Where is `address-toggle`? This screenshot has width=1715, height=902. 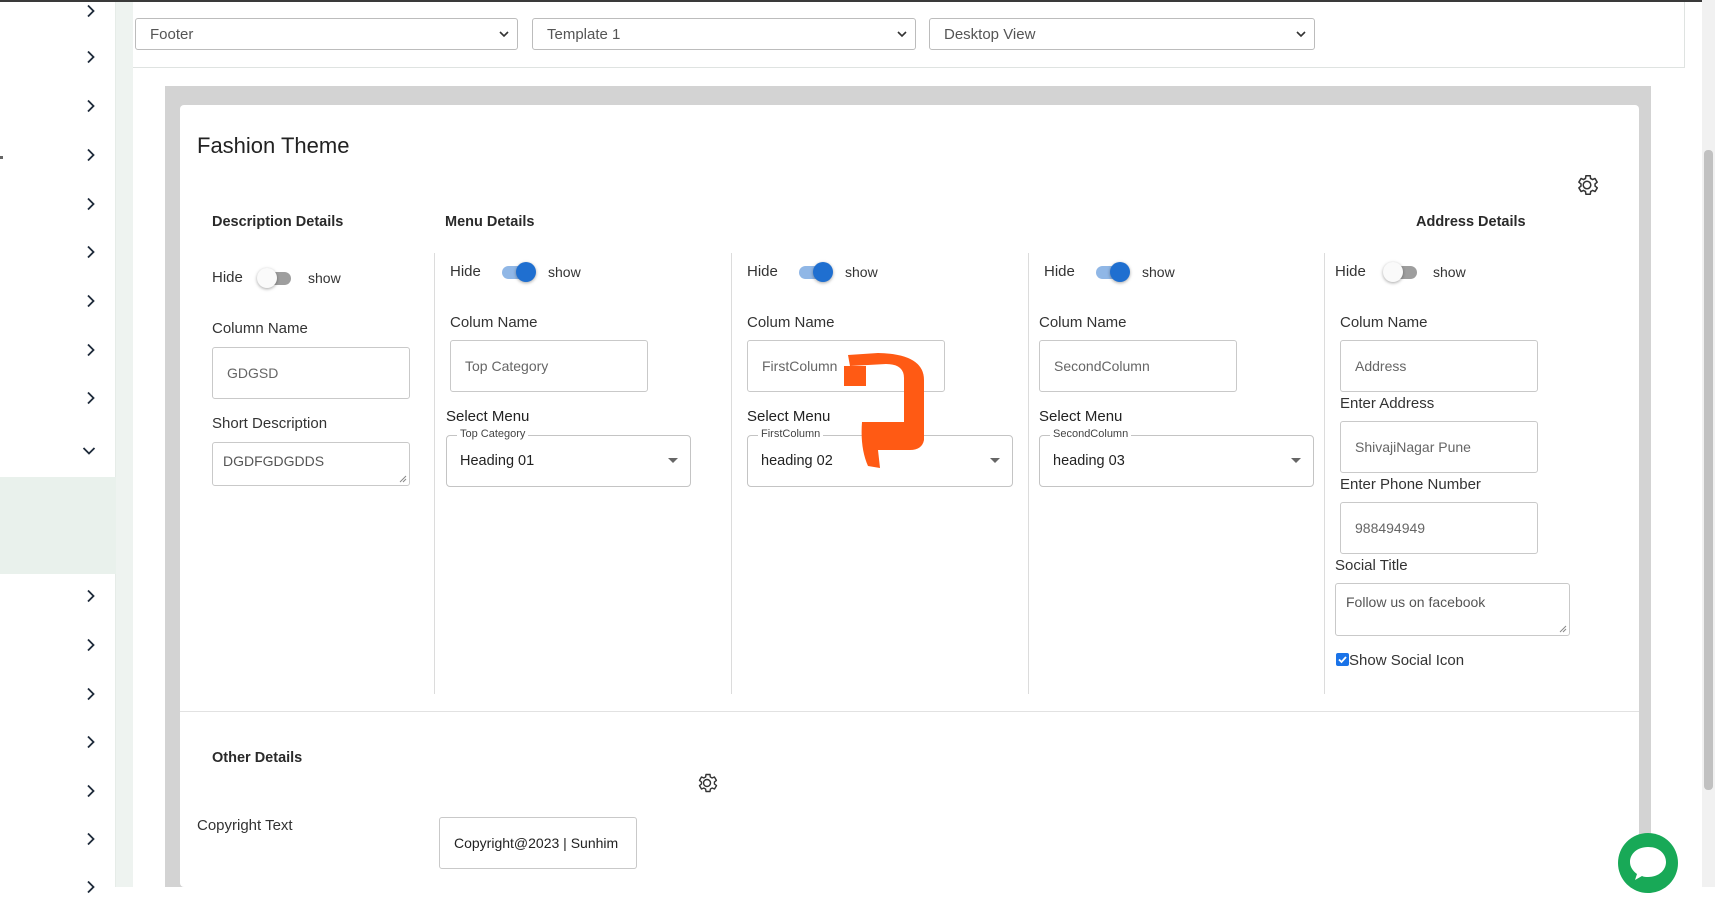
address-toggle is located at coordinates (1400, 272).